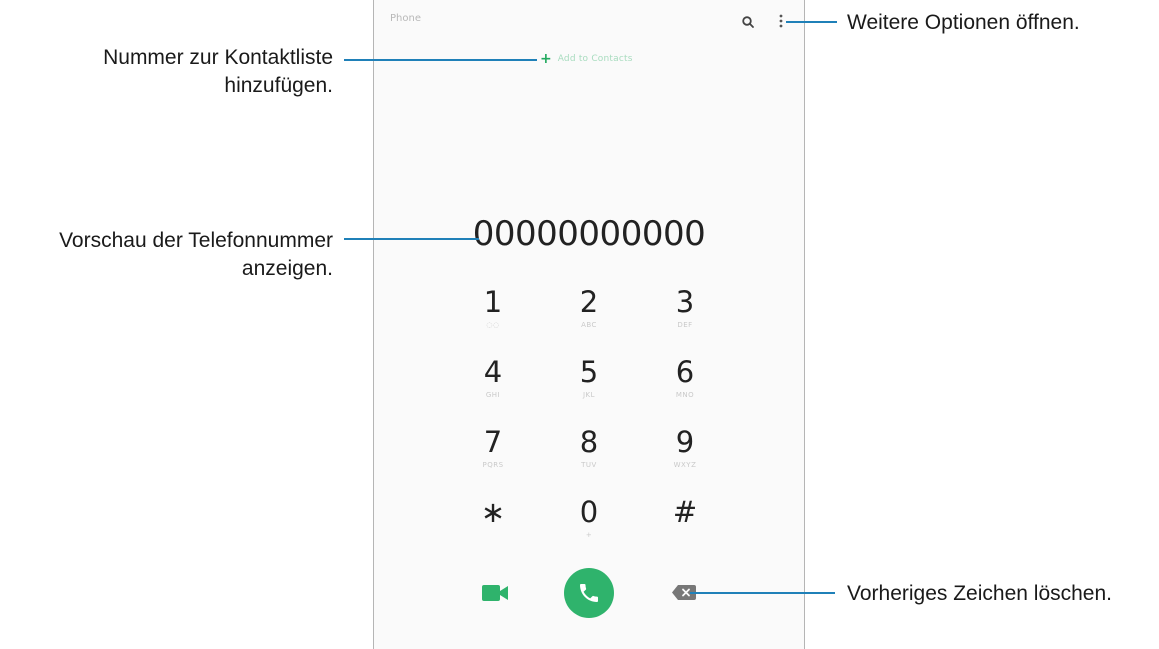 The width and height of the screenshot is (1159, 649). I want to click on key-digit: 0, so click(589, 512).